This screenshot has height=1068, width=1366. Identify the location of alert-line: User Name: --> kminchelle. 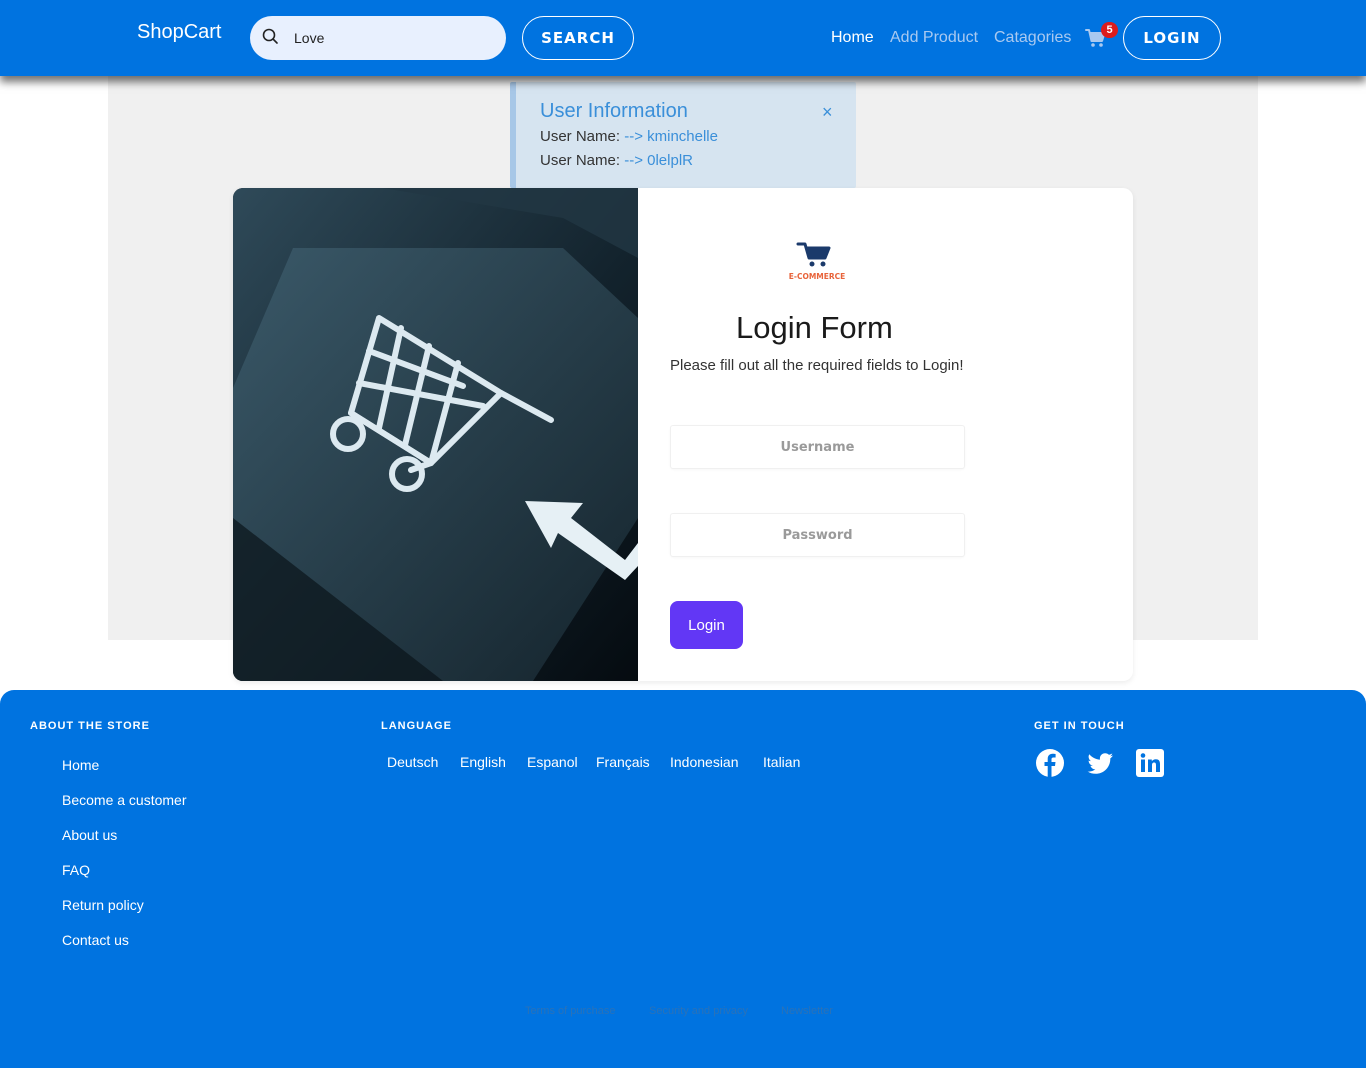
(629, 136).